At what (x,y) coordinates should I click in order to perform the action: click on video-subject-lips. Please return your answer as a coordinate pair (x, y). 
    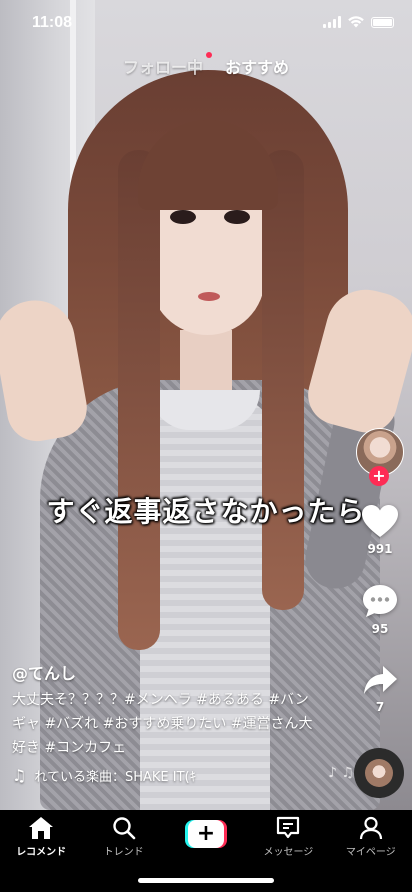
    Looking at the image, I should click on (209, 296).